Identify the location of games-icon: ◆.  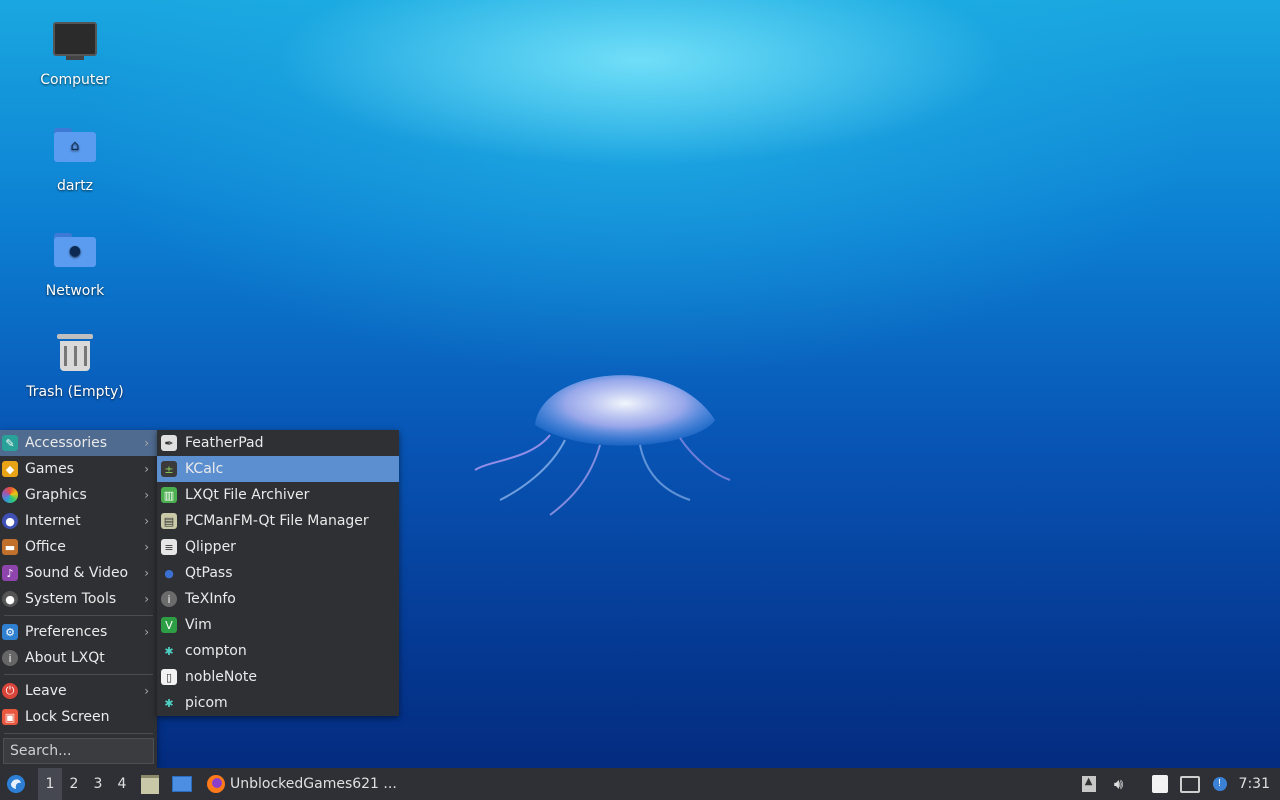
(10, 469).